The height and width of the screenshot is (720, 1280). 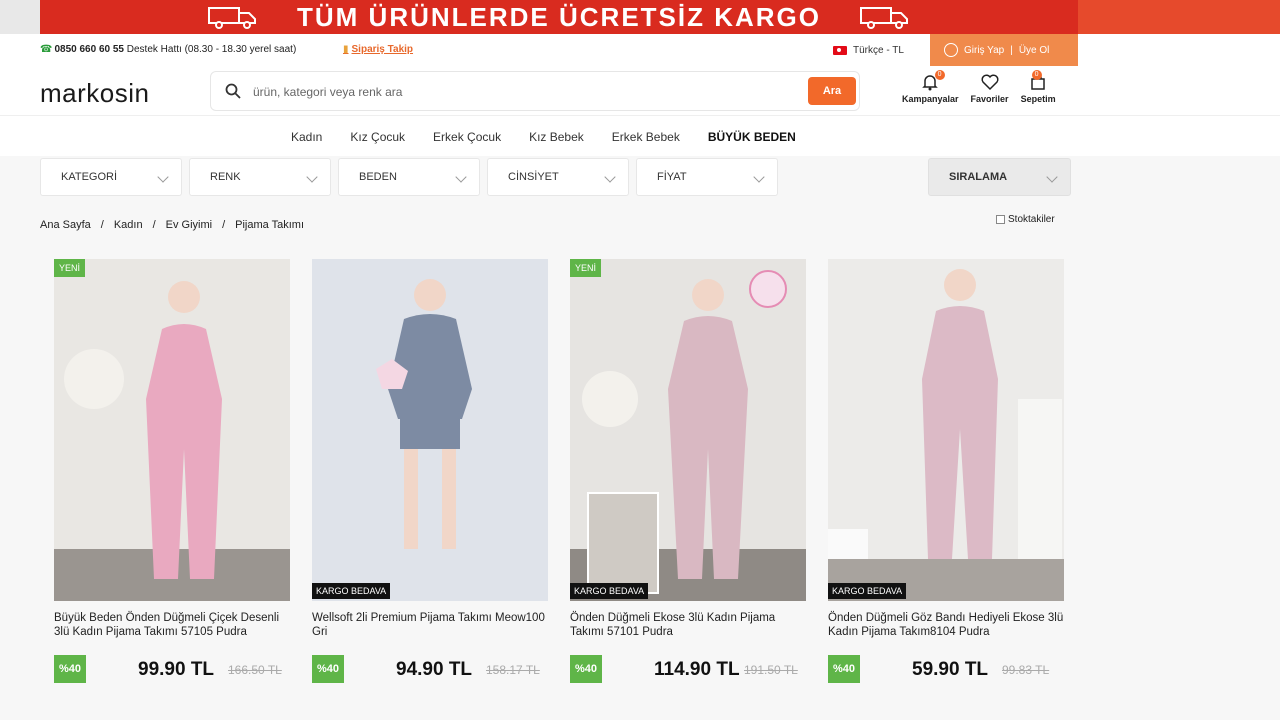 I want to click on order-track-link: ▮ Sipariş Takip, so click(x=378, y=49).